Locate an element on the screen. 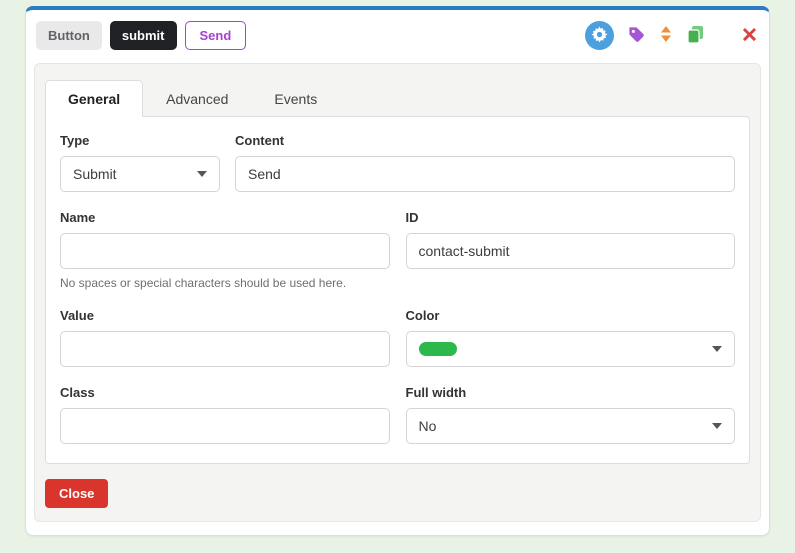  type-field: Type Submit is located at coordinates (140, 162).